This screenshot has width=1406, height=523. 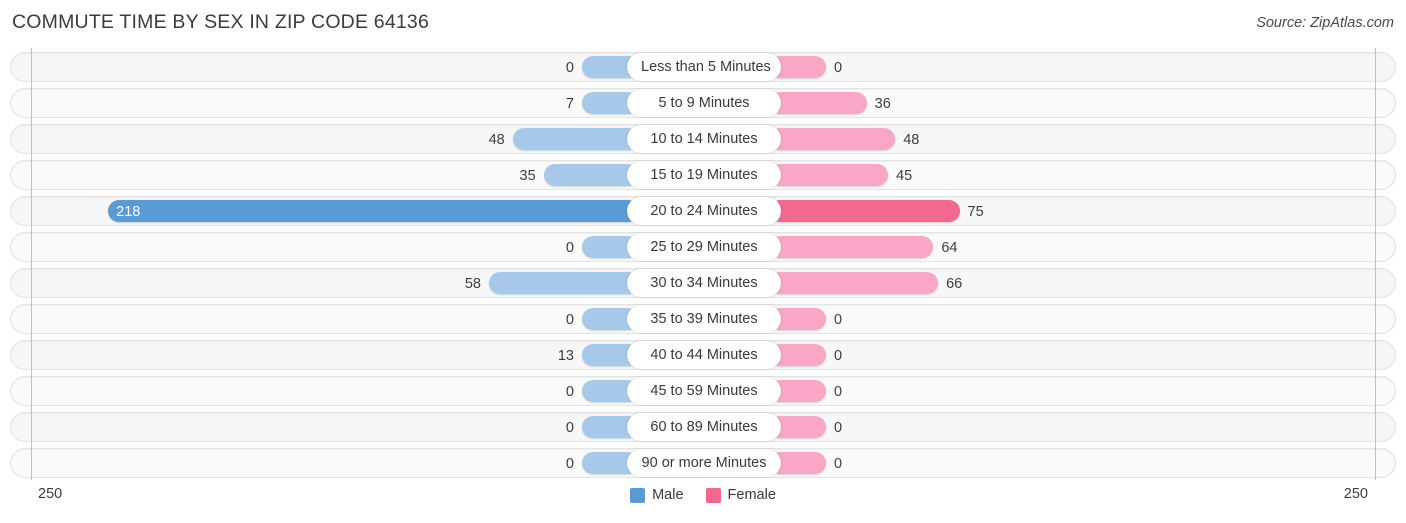 What do you see at coordinates (751, 495) in the screenshot?
I see `legend-label-female: Female` at bounding box center [751, 495].